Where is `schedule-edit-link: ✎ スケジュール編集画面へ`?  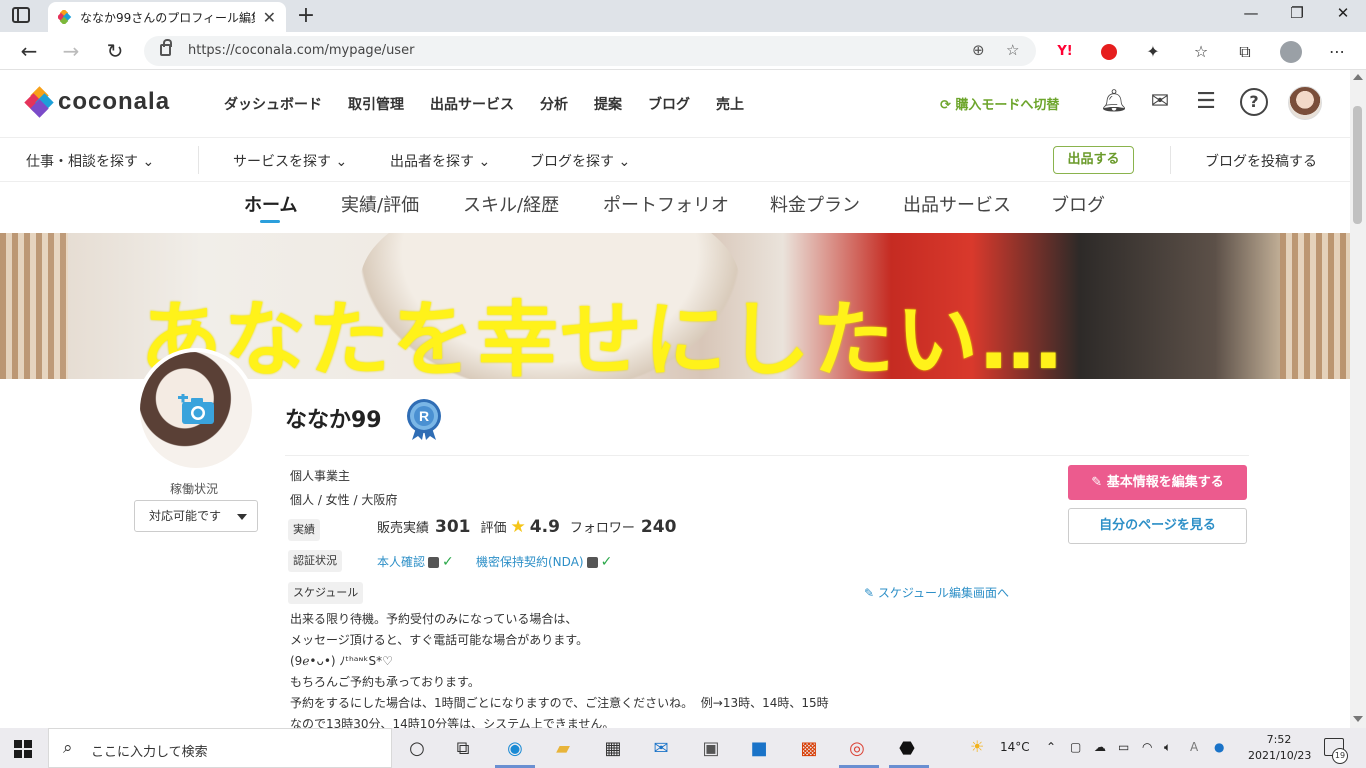 schedule-edit-link: ✎ スケジュール編集画面へ is located at coordinates (936, 592).